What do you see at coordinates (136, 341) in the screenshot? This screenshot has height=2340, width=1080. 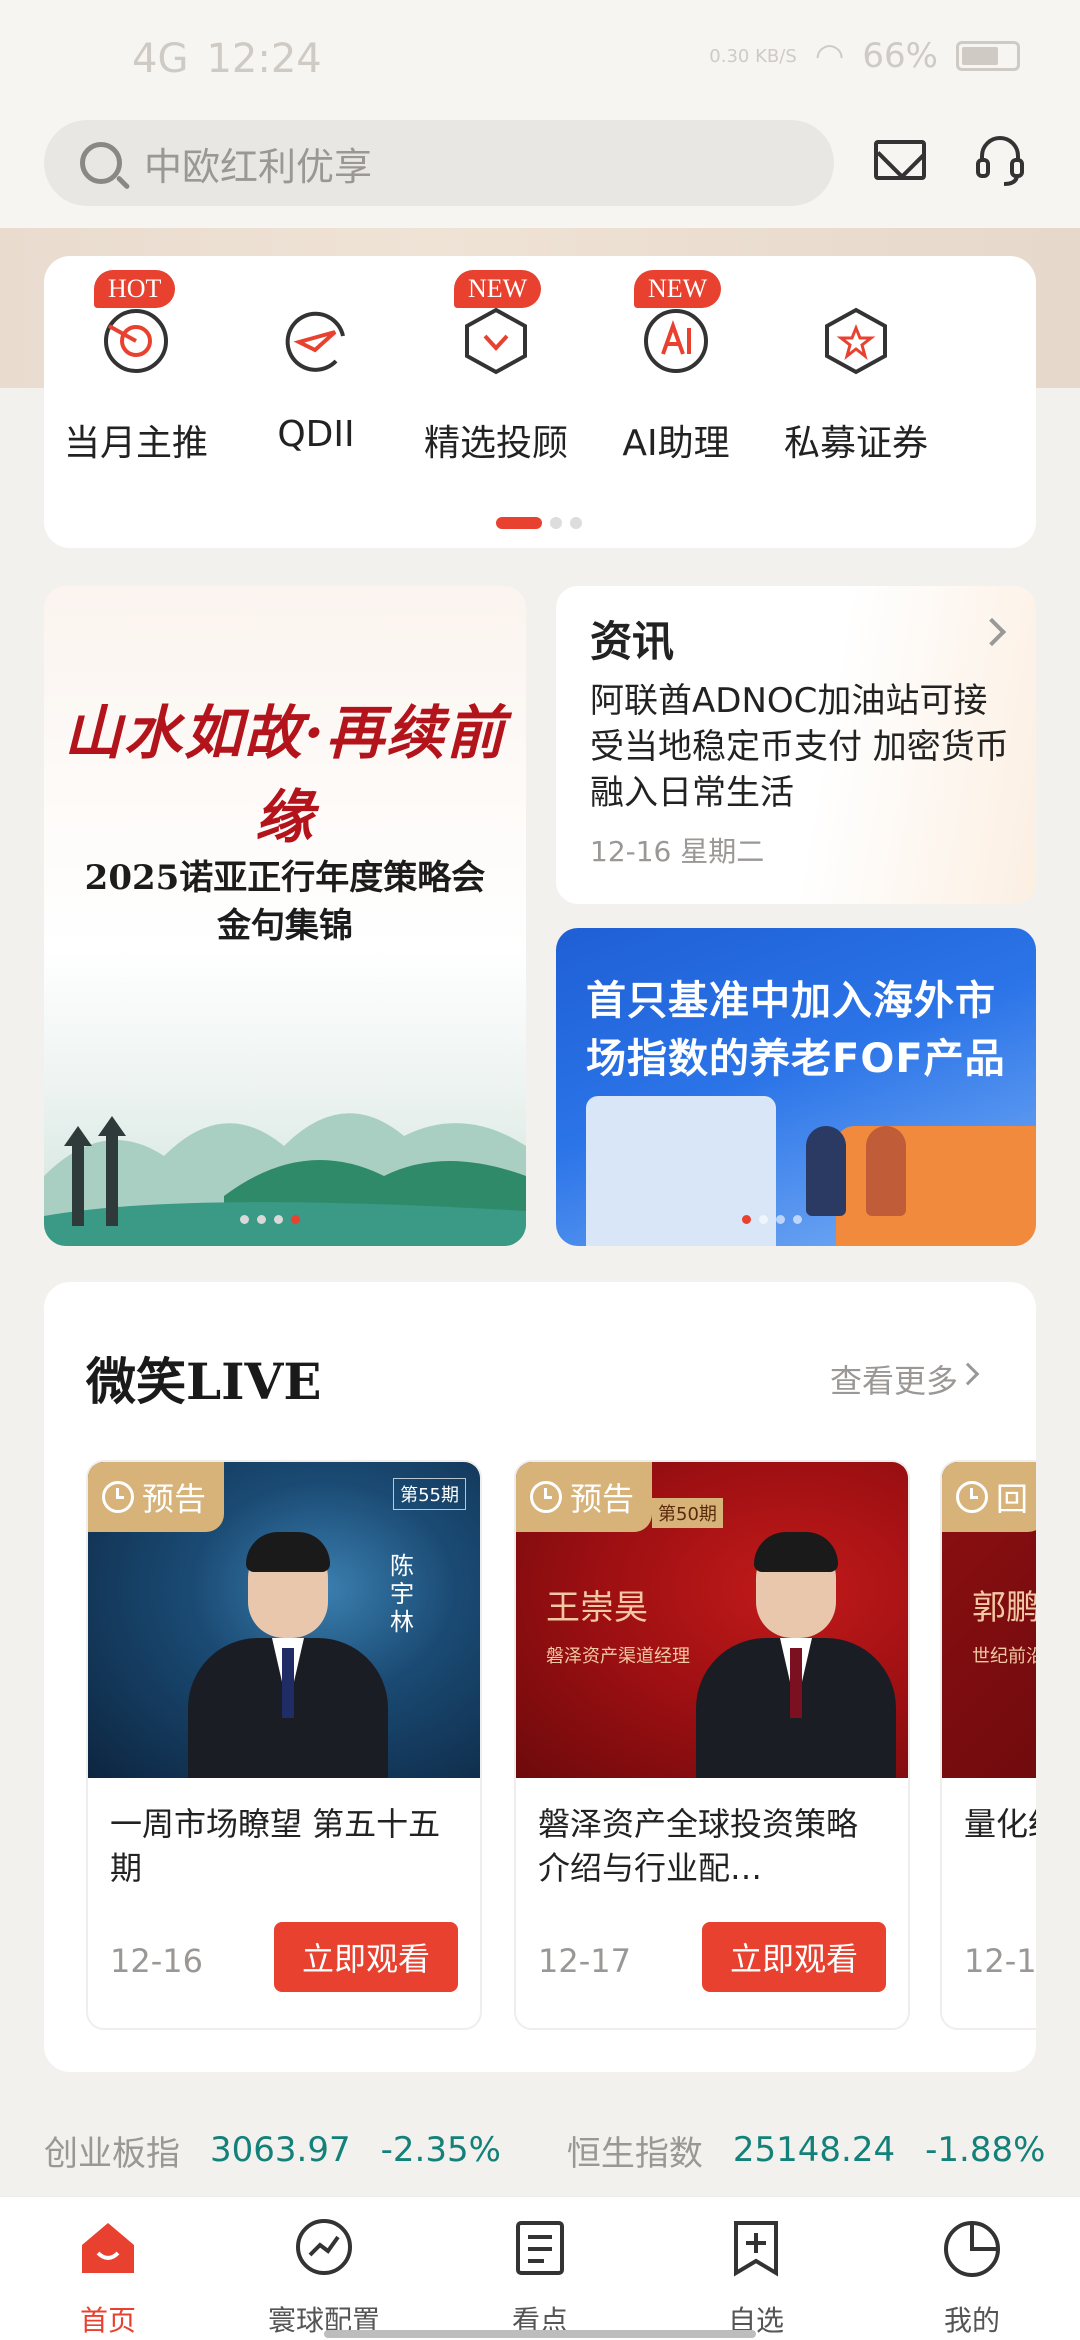 I see `target-icon` at bounding box center [136, 341].